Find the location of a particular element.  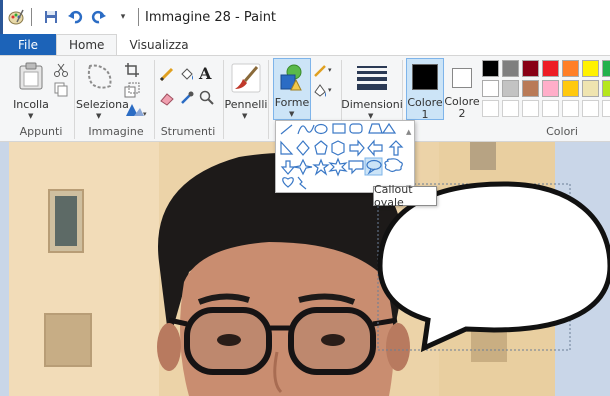

ribbon-tabs: File Home Visualizza is located at coordinates (305, 44).